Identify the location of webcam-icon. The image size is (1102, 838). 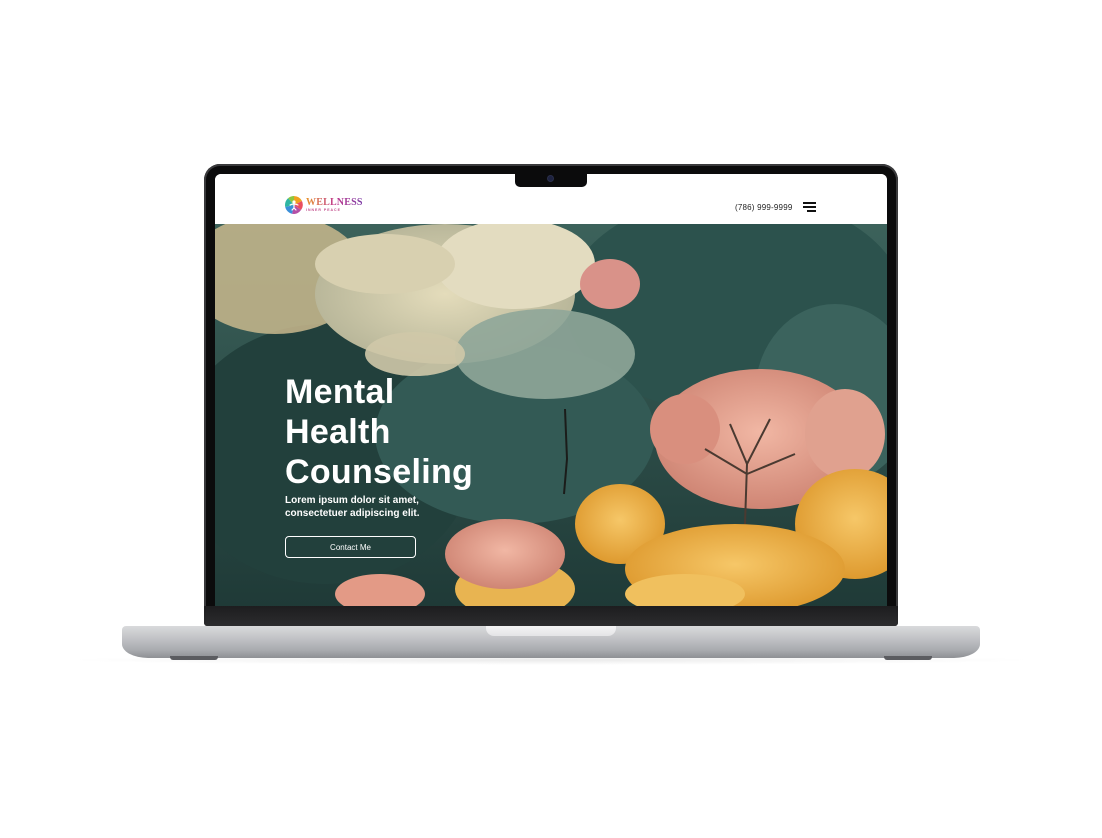
(550, 178).